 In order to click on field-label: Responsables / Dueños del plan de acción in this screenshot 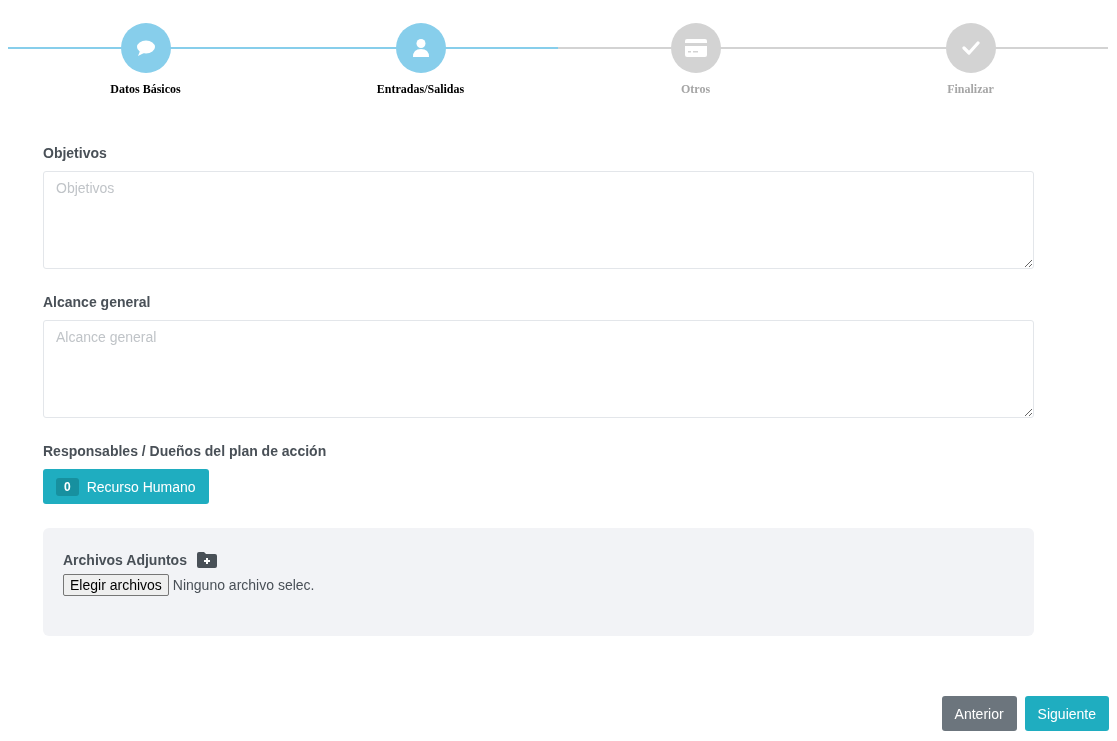, I will do `click(185, 451)`.